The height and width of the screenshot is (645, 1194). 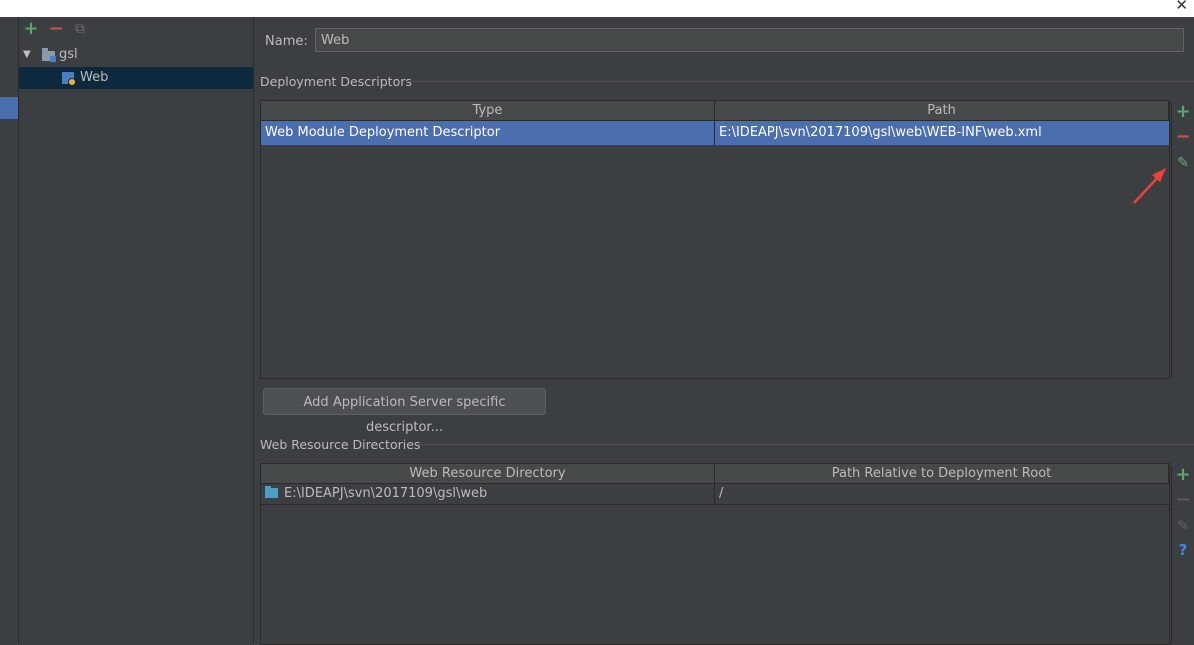 What do you see at coordinates (1183, 500) in the screenshot?
I see `remove-resource-icon: −` at bounding box center [1183, 500].